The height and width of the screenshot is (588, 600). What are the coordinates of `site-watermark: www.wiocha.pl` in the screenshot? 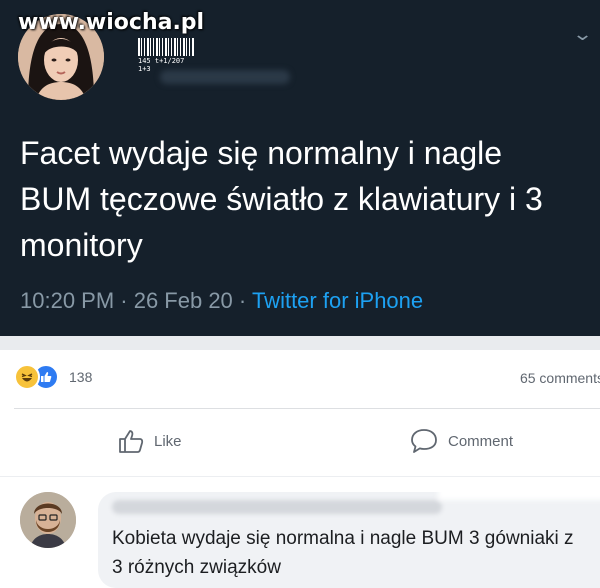 It's located at (111, 22).